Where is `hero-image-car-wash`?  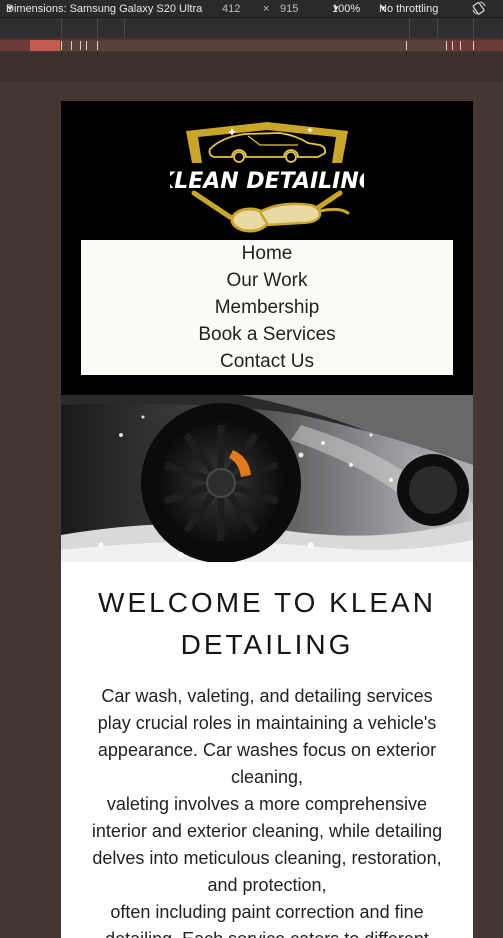 hero-image-car-wash is located at coordinates (267, 478).